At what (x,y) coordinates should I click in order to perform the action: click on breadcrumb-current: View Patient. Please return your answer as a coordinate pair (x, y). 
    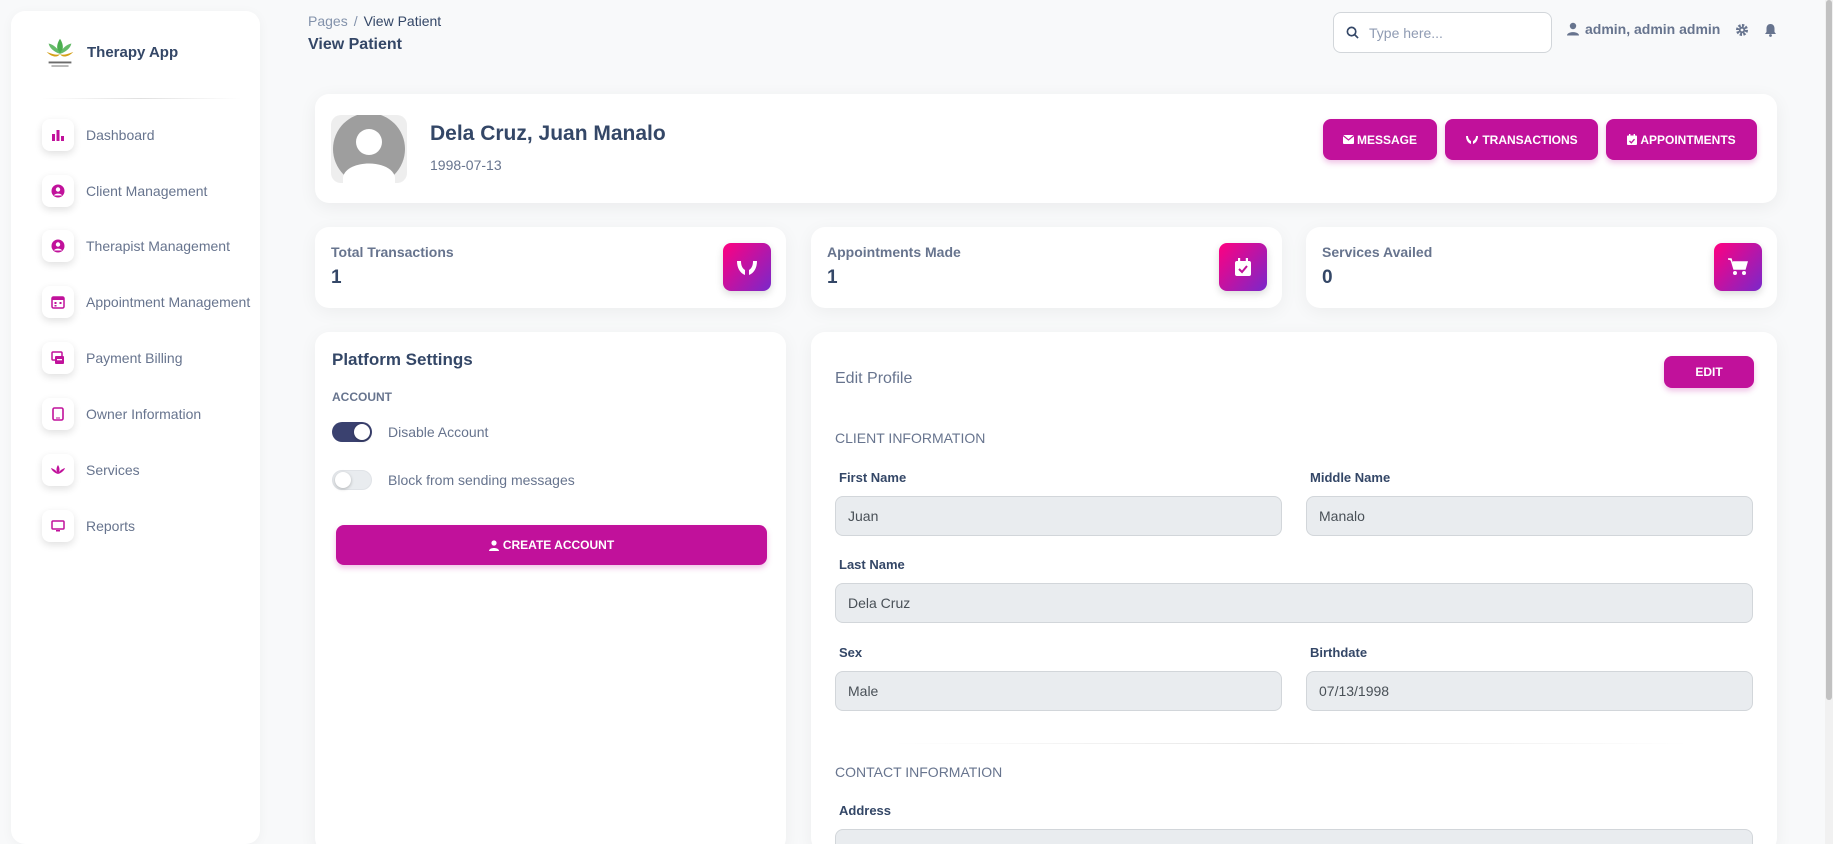
    Looking at the image, I should click on (402, 21).